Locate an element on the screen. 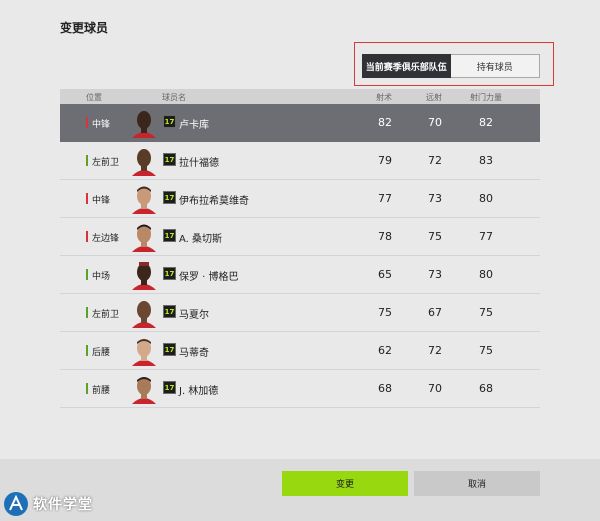  player-row: 中锋 17 卢卡库 82 70 82 is located at coordinates (300, 123).